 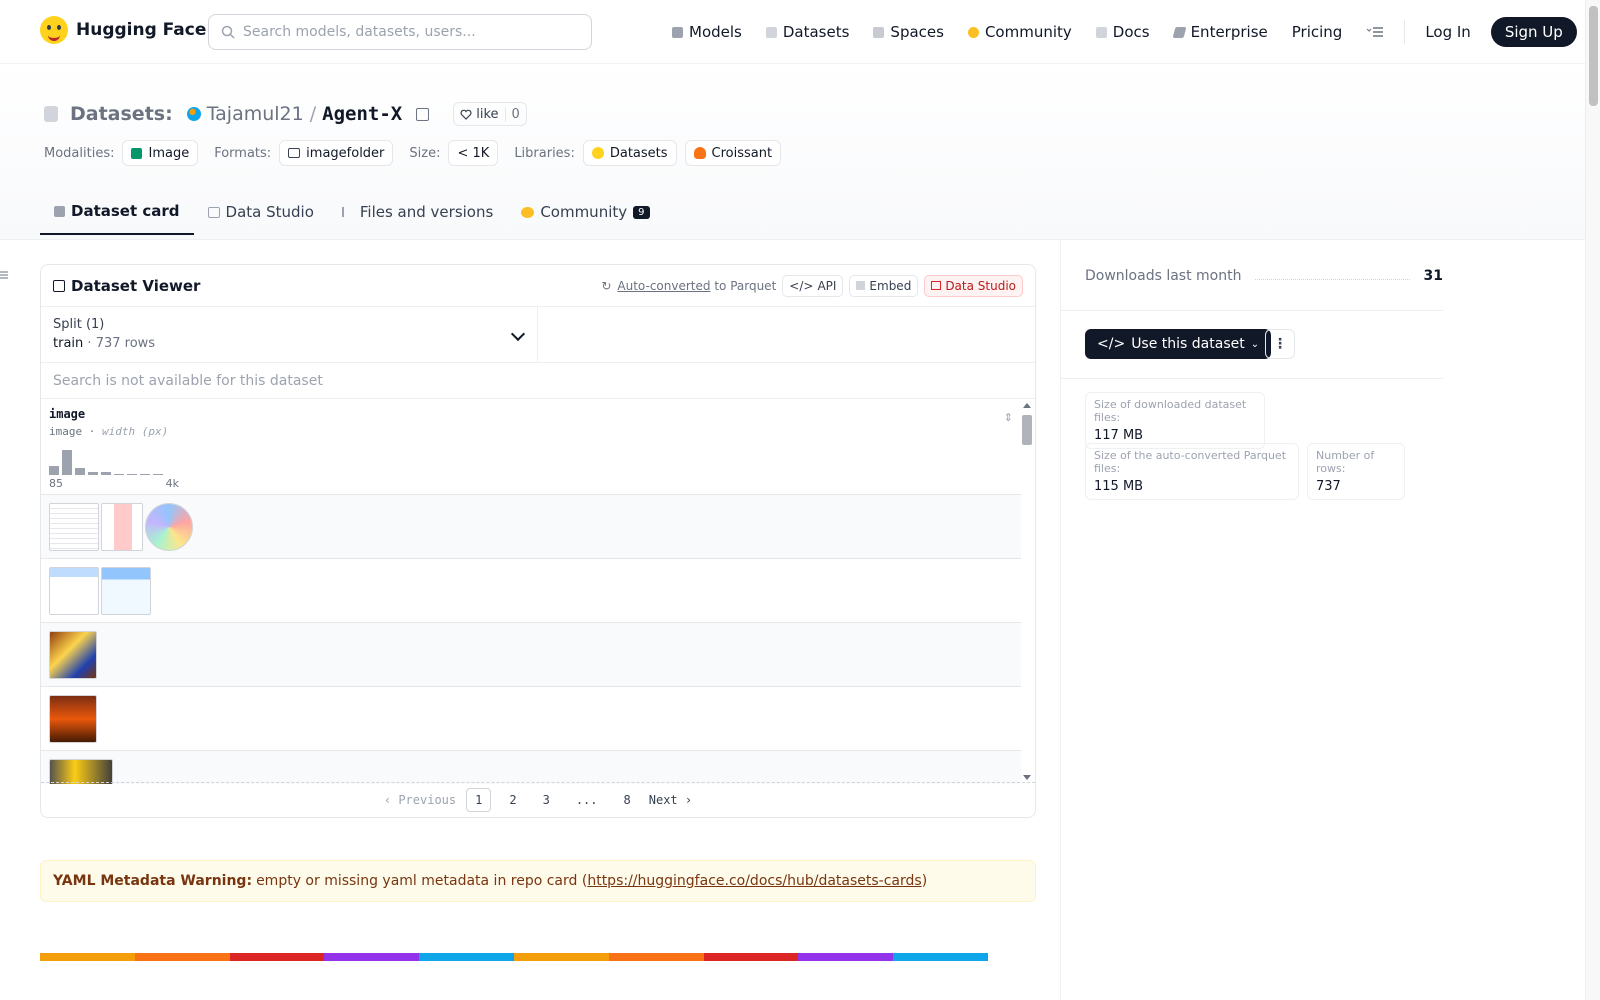 I want to click on column-name: image, so click(x=67, y=414).